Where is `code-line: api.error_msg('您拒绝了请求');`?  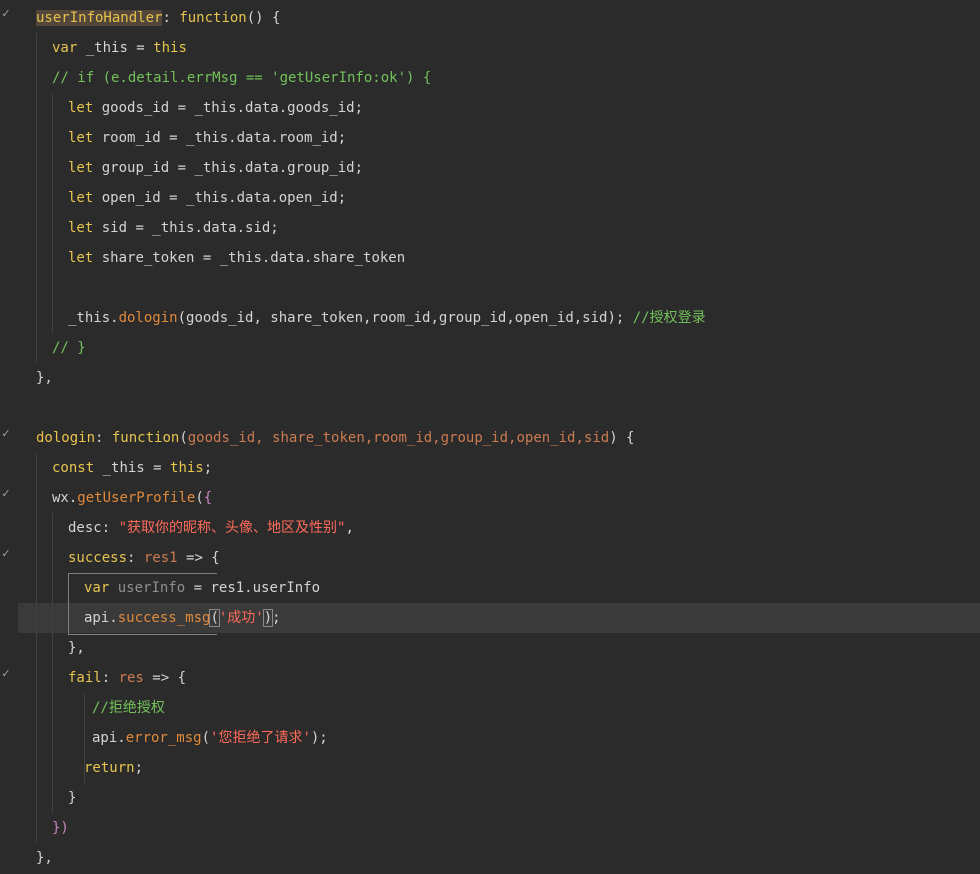
code-line: api.error_msg('您拒绝了请求'); is located at coordinates (210, 738).